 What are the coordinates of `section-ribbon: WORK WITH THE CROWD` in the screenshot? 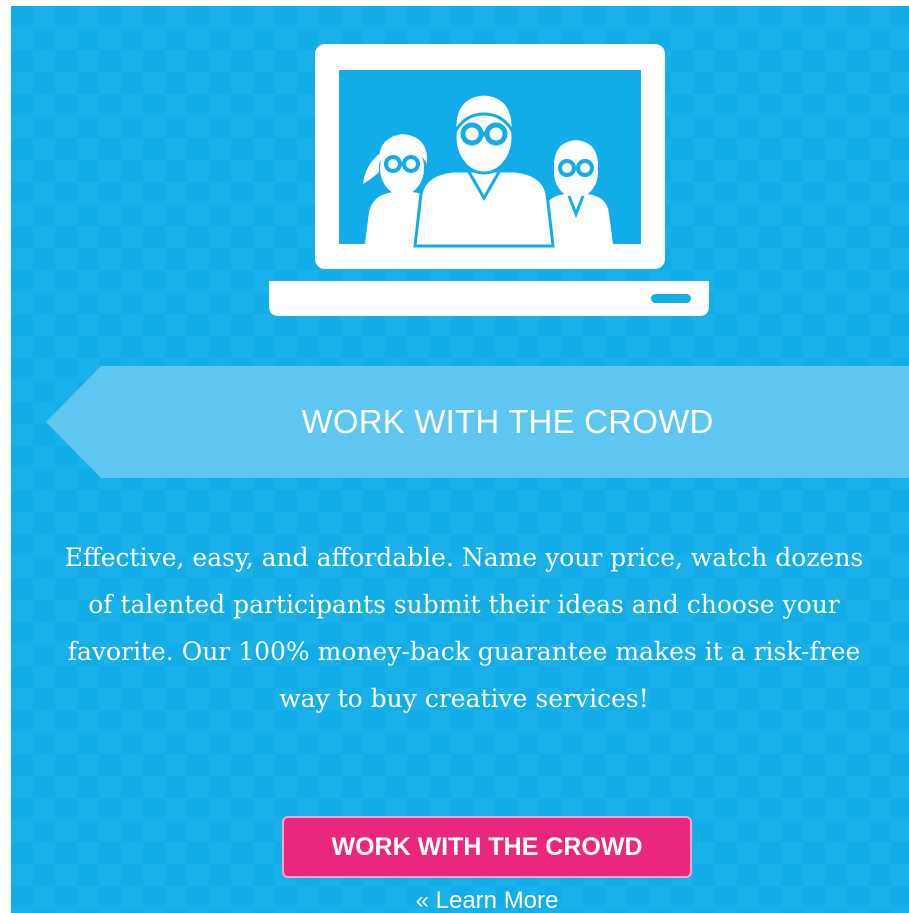 It's located at (477, 422).